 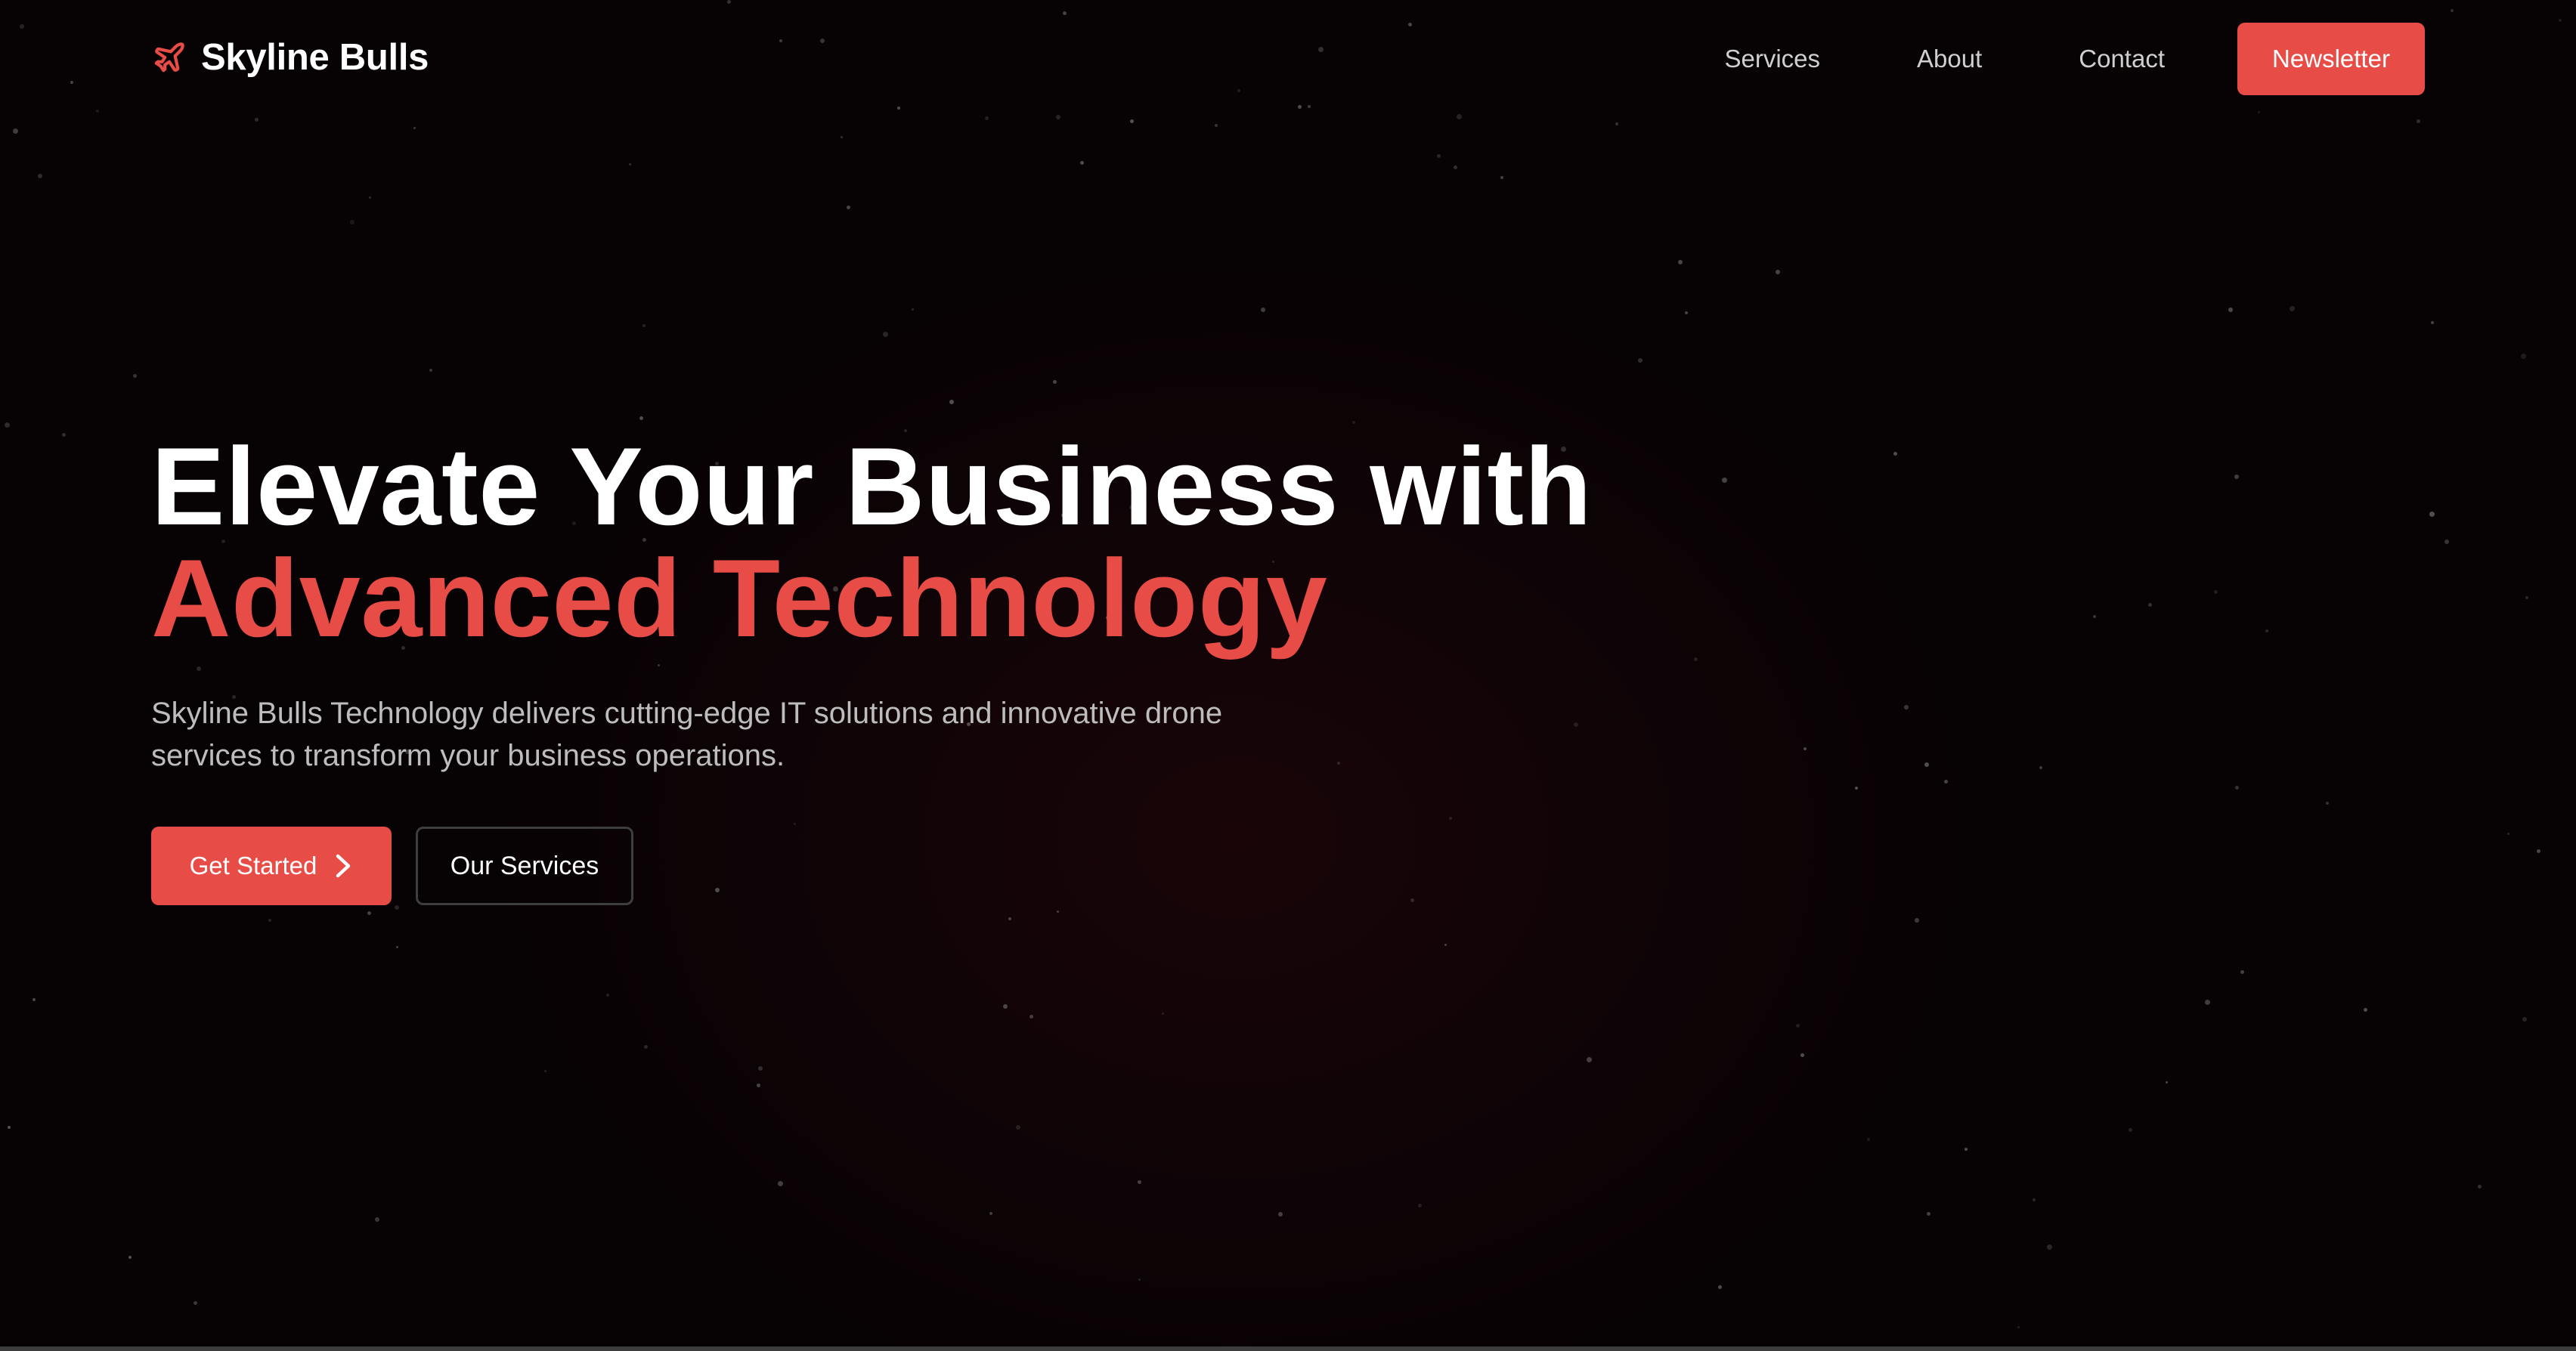 I want to click on nav-link-about: About, so click(x=1949, y=59).